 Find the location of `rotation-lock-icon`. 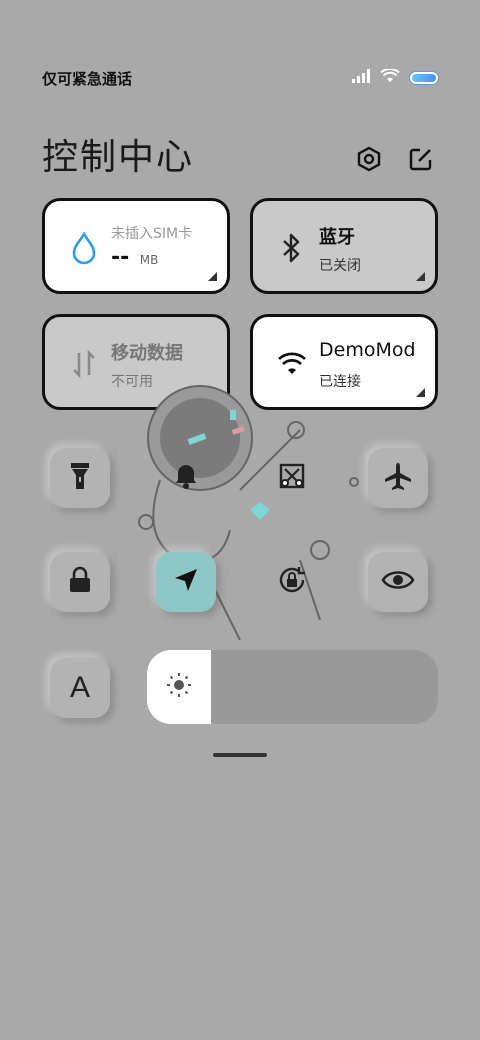

rotation-lock-icon is located at coordinates (292, 582).